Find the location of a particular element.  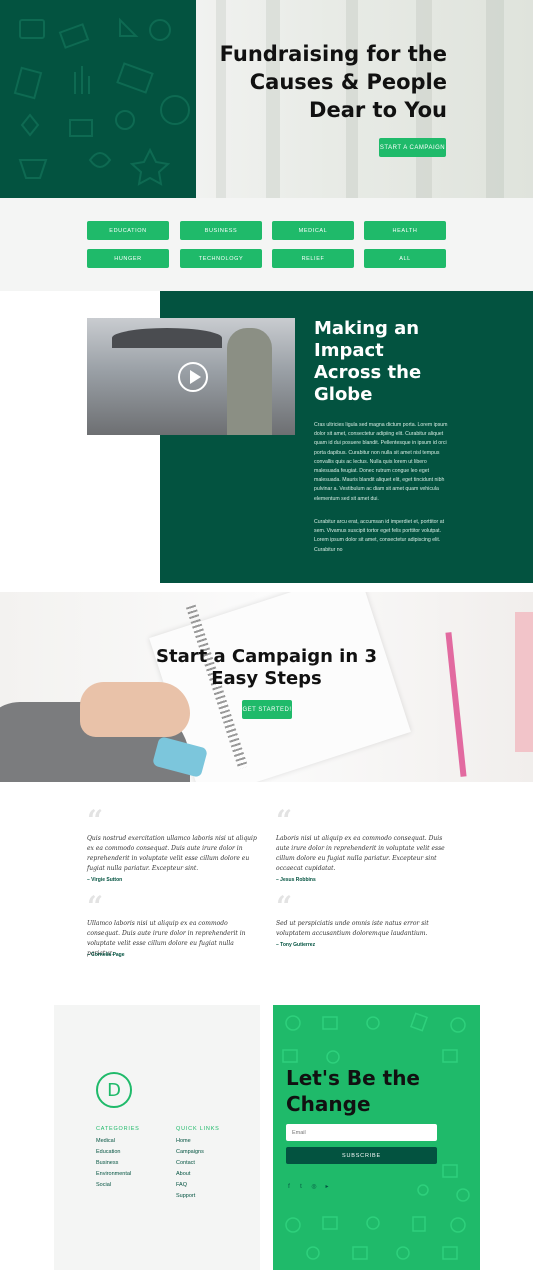

footer-link-contact: Contact is located at coordinates (185, 1163).